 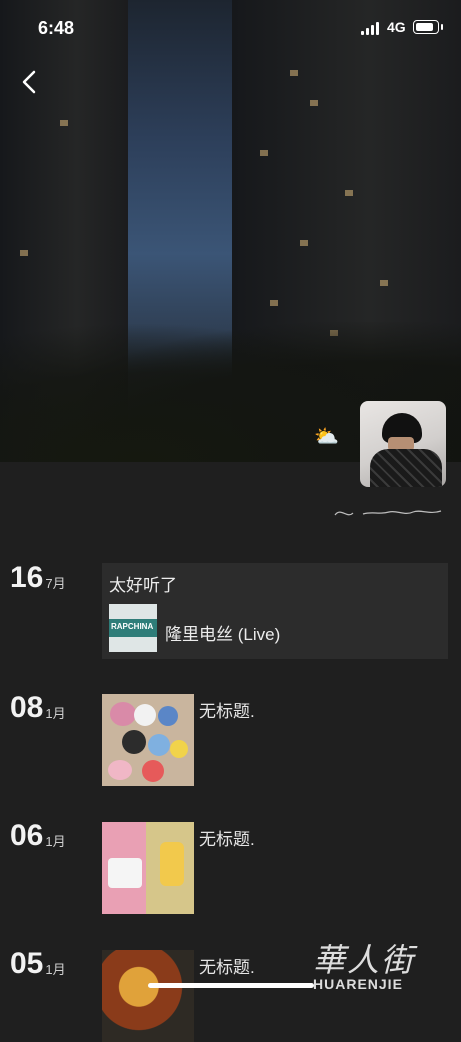 I want to click on signal-icon, so click(x=370, y=28).